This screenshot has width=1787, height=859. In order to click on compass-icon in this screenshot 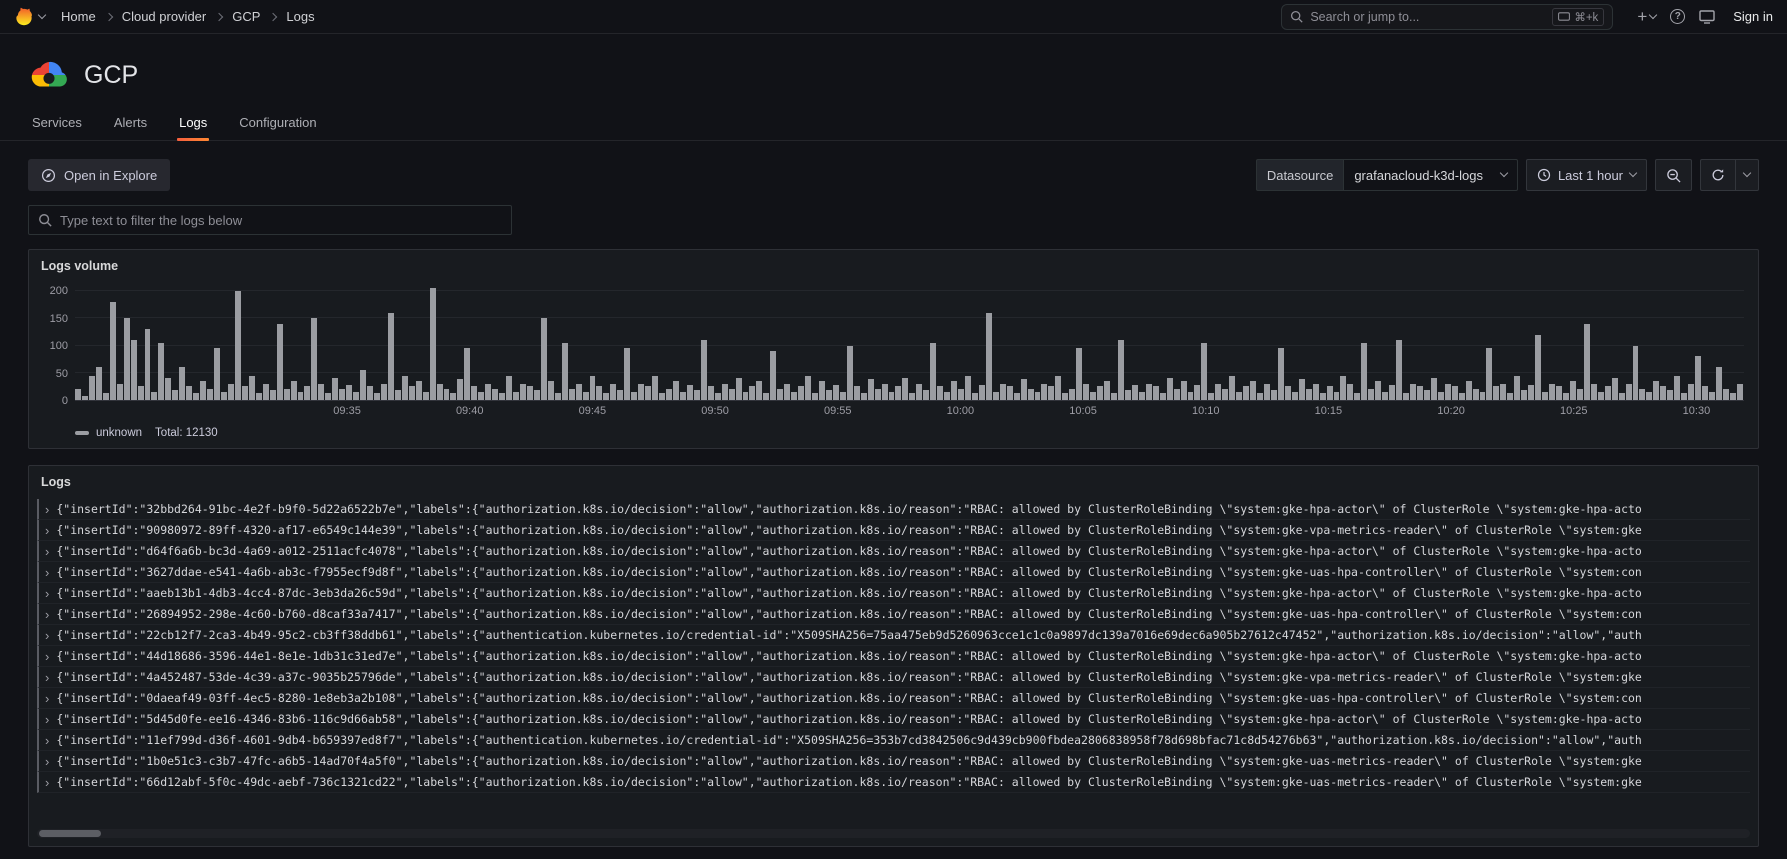, I will do `click(48, 175)`.